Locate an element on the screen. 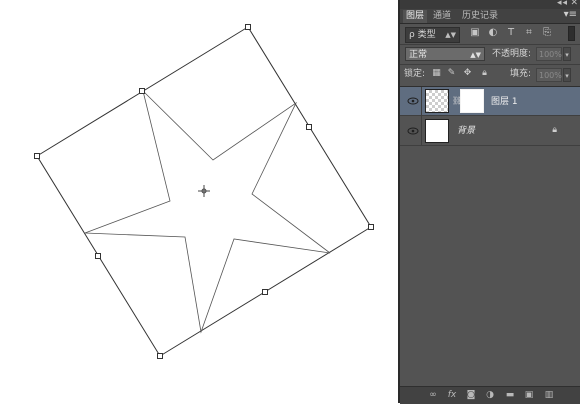  add-mask-icon: ◙ is located at coordinates (471, 395).